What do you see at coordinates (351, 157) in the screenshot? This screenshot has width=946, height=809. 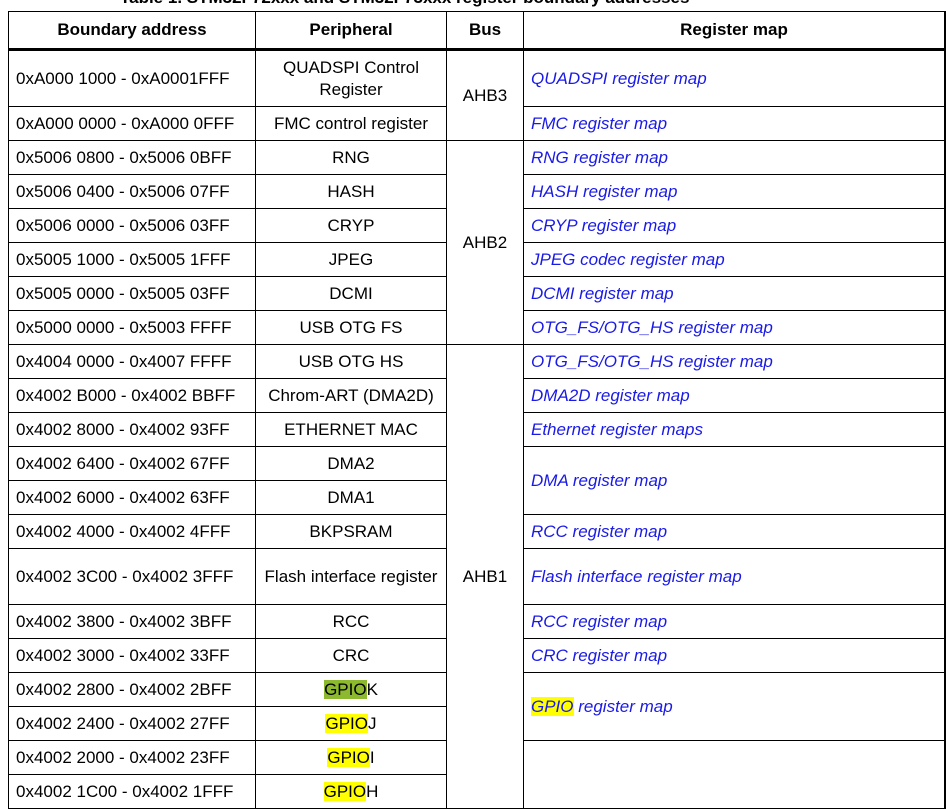 I see `peripheral-name: RNG` at bounding box center [351, 157].